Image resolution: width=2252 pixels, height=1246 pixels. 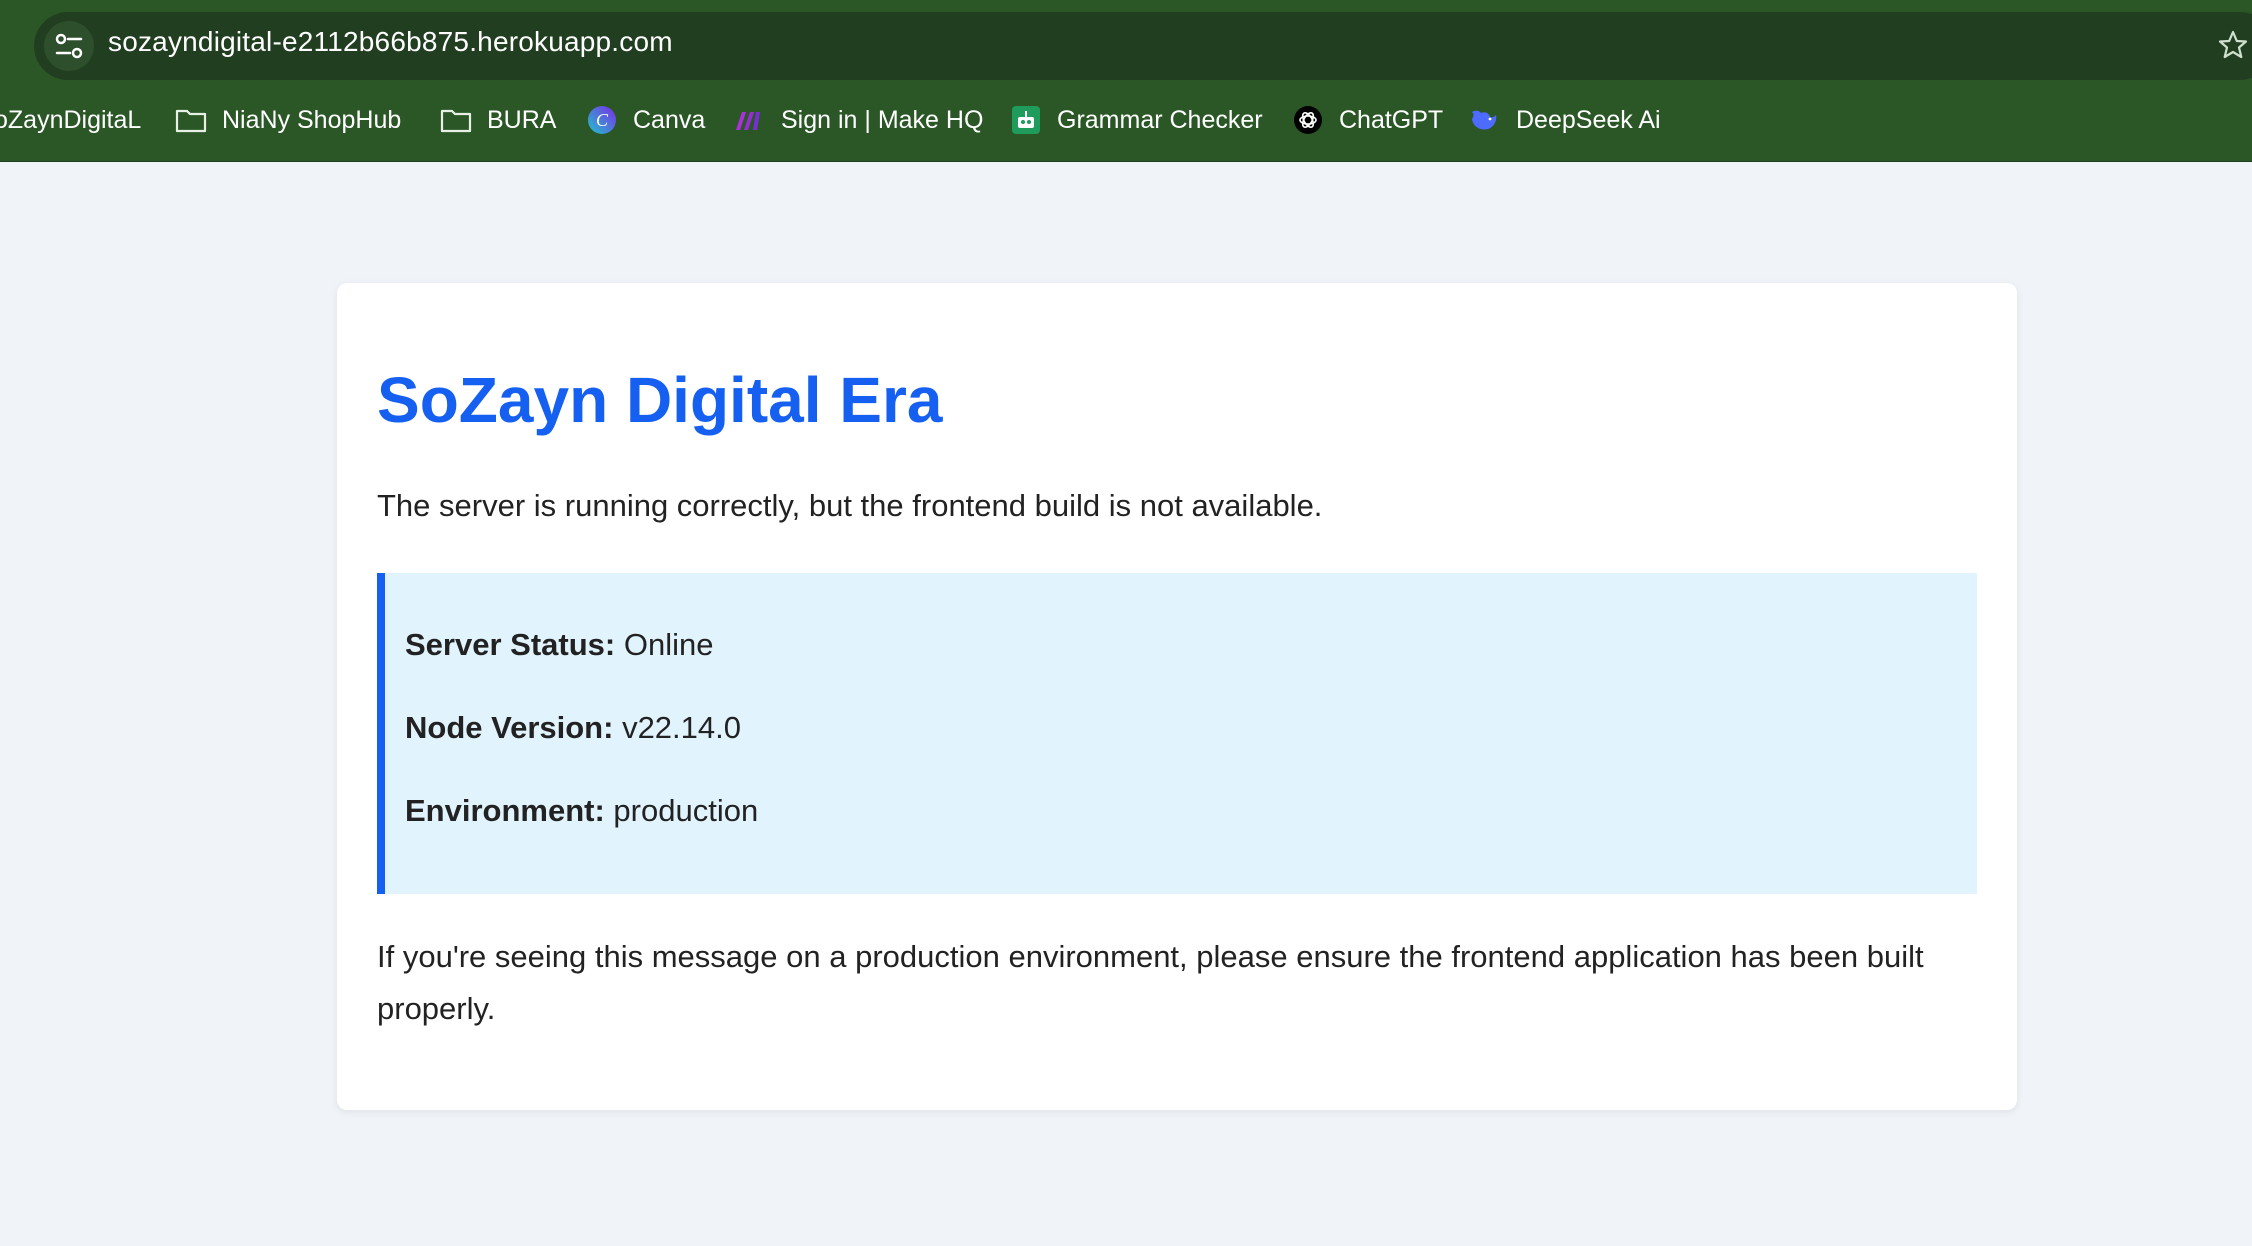 I want to click on environment-row: Environment: production, so click(x=581, y=811).